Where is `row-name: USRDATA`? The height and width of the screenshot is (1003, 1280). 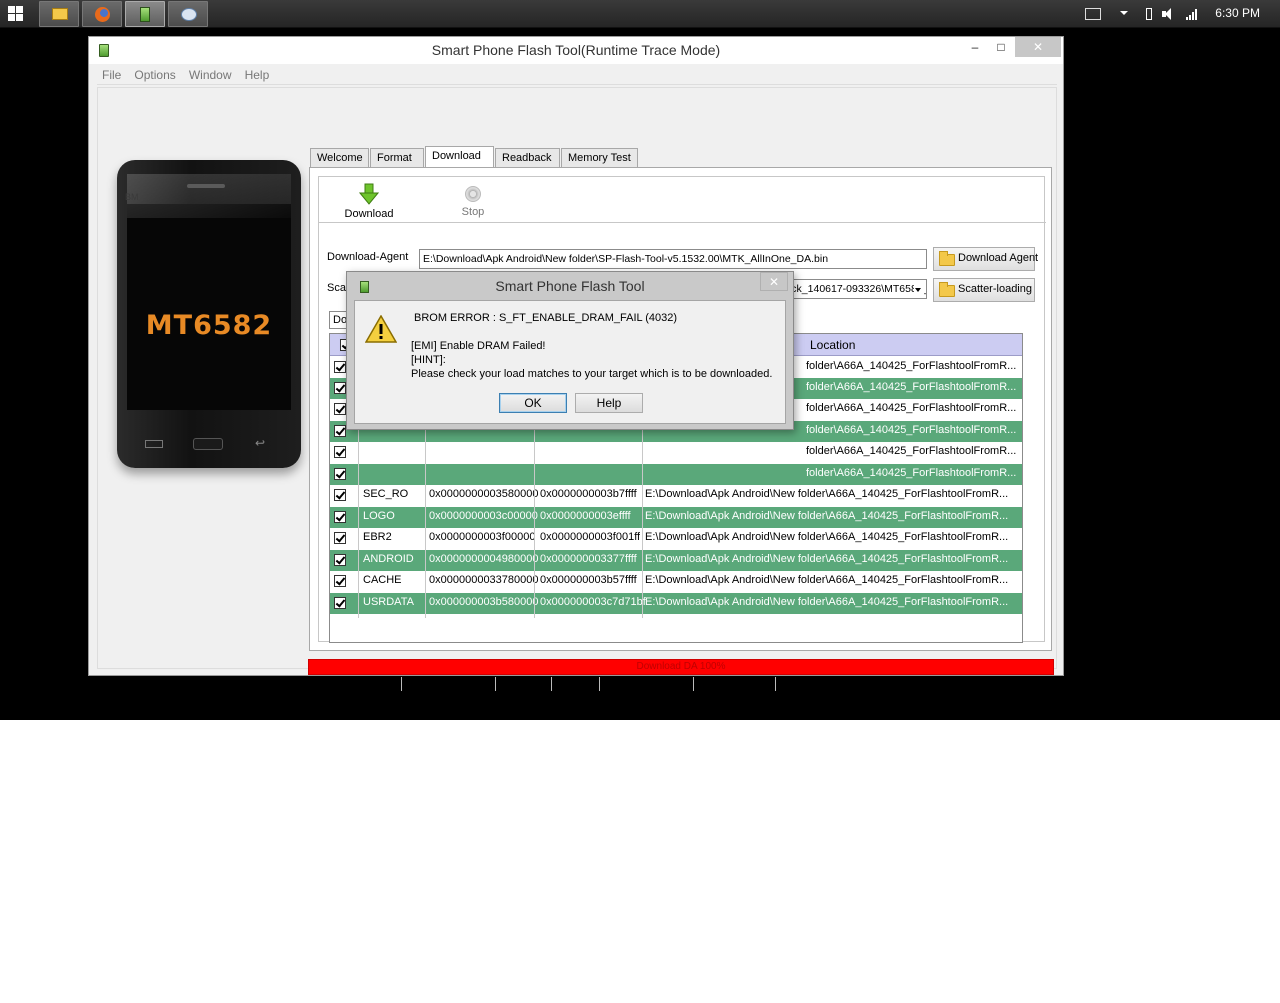
row-name: USRDATA is located at coordinates (388, 602).